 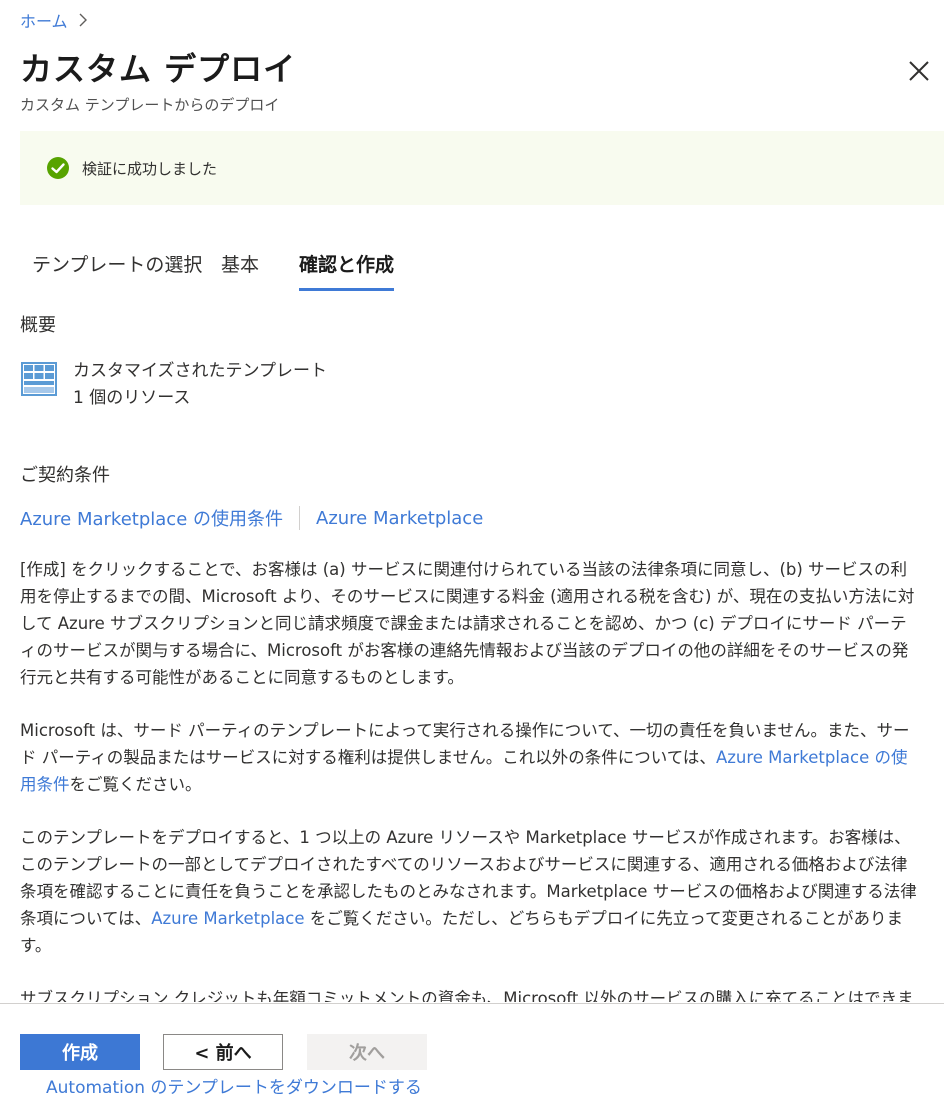 What do you see at coordinates (472, 1003) in the screenshot?
I see `footer-divider` at bounding box center [472, 1003].